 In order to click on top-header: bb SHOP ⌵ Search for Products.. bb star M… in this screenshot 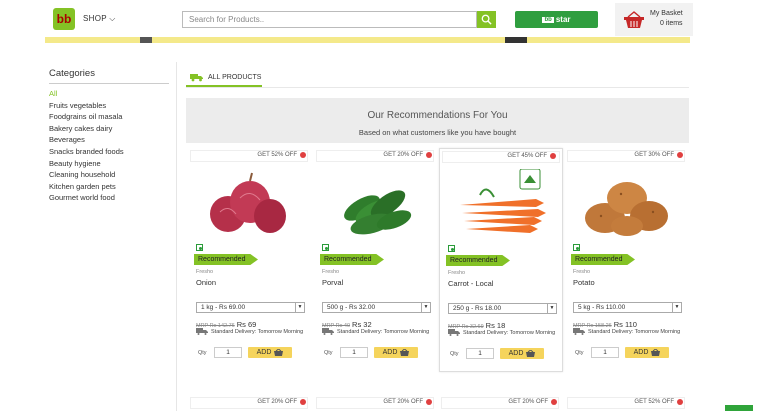, I will do `click(379, 18)`.